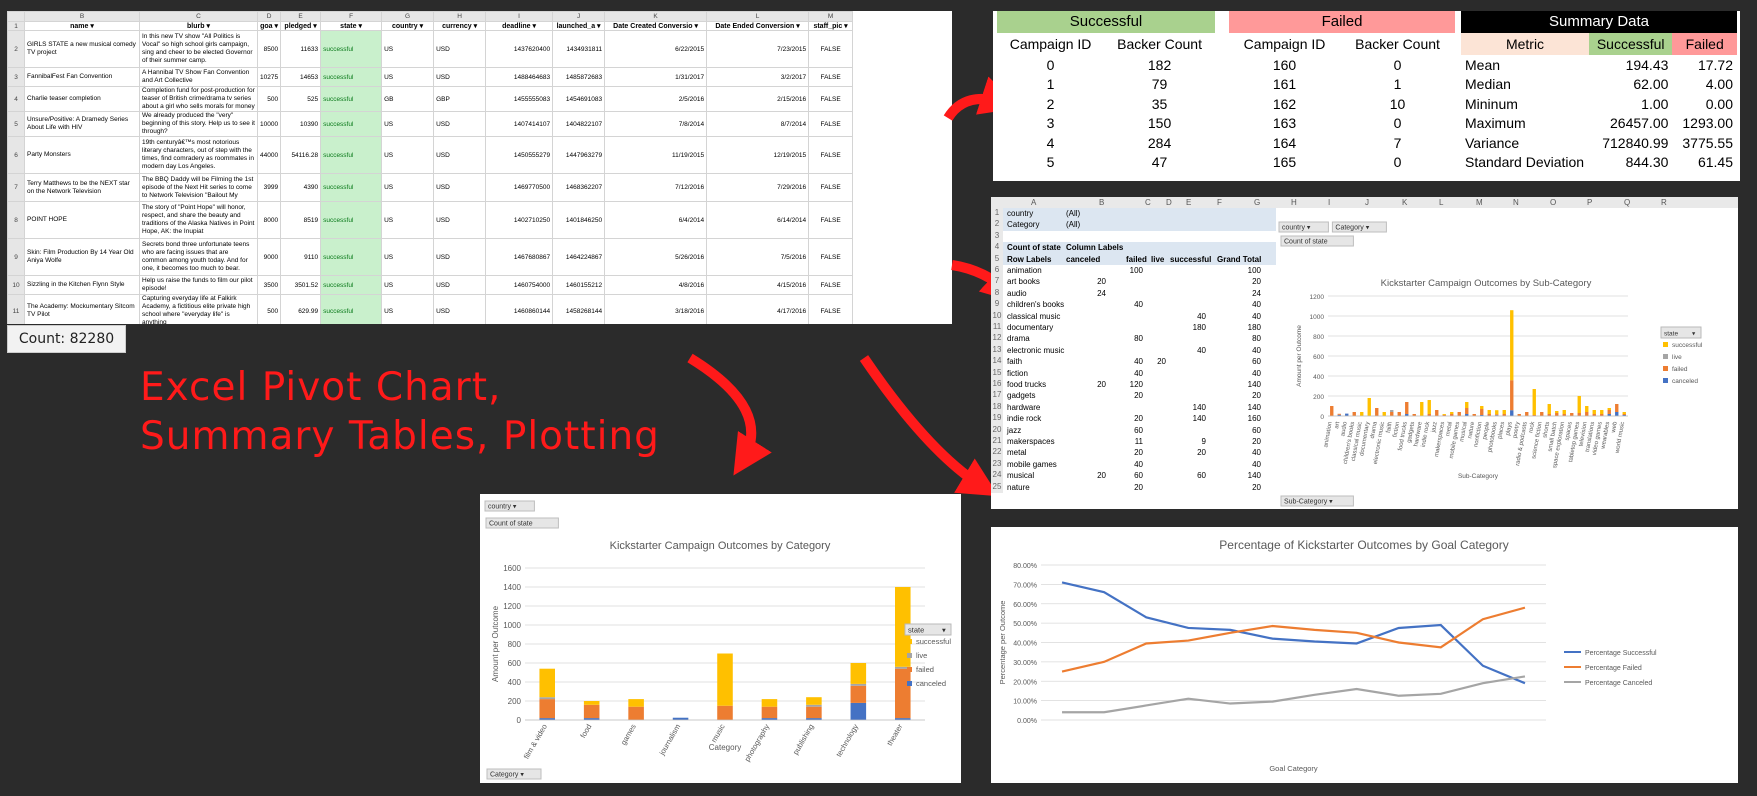 The height and width of the screenshot is (796, 1757). What do you see at coordinates (1017, 452) in the screenshot?
I see `pivot-cell: metal` at bounding box center [1017, 452].